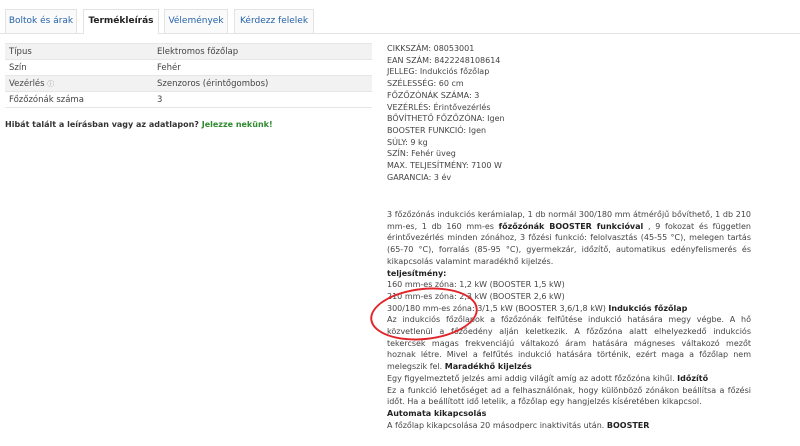  What do you see at coordinates (433, 95) in the screenshot?
I see `spec-line: FŐZŐZÓNÁK SZÁMA: 3` at bounding box center [433, 95].